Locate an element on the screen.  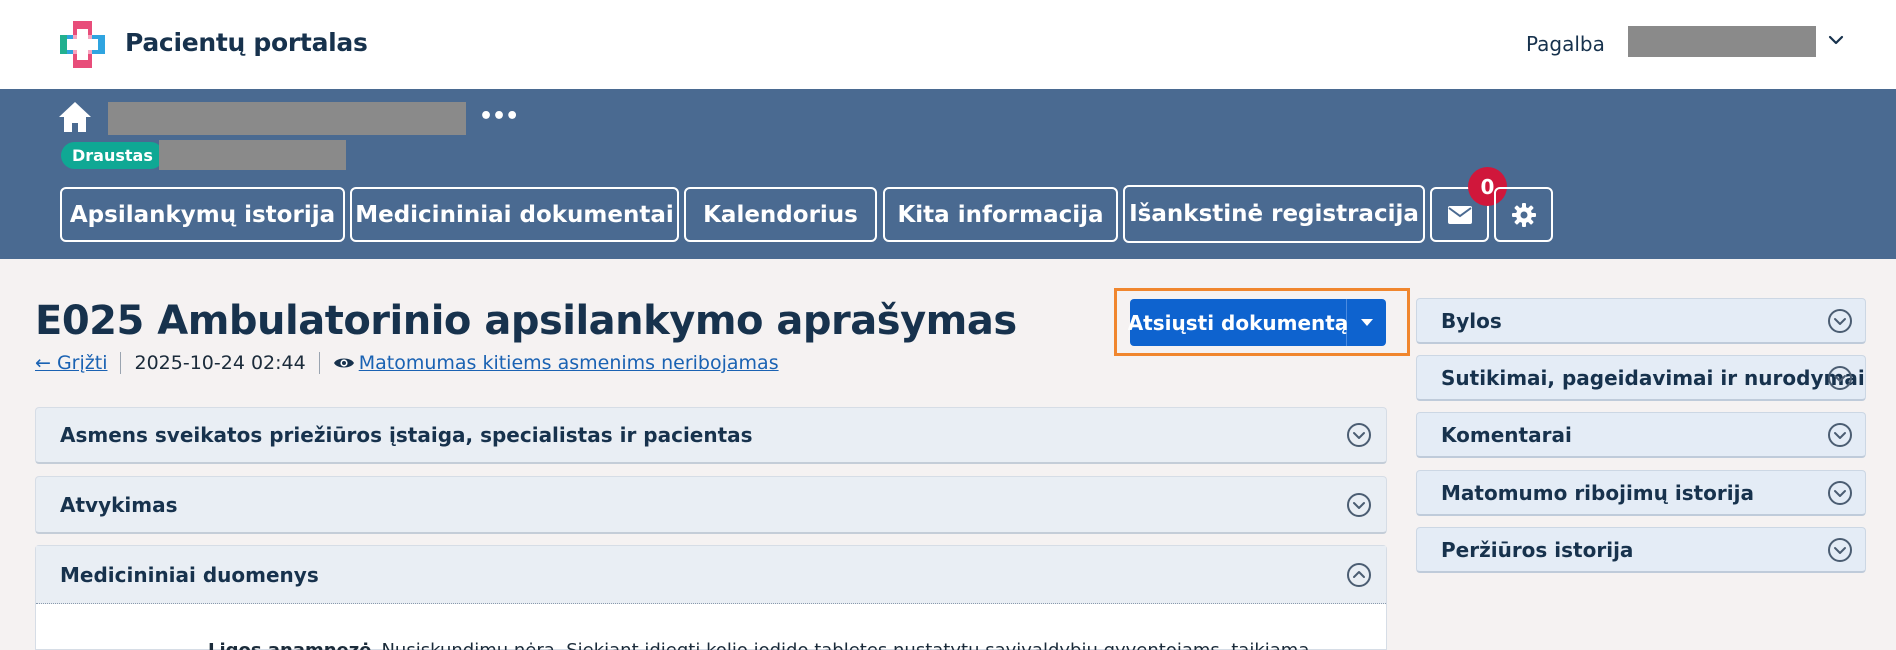
field-label: Ligos anamnezė is located at coordinates (289, 645).